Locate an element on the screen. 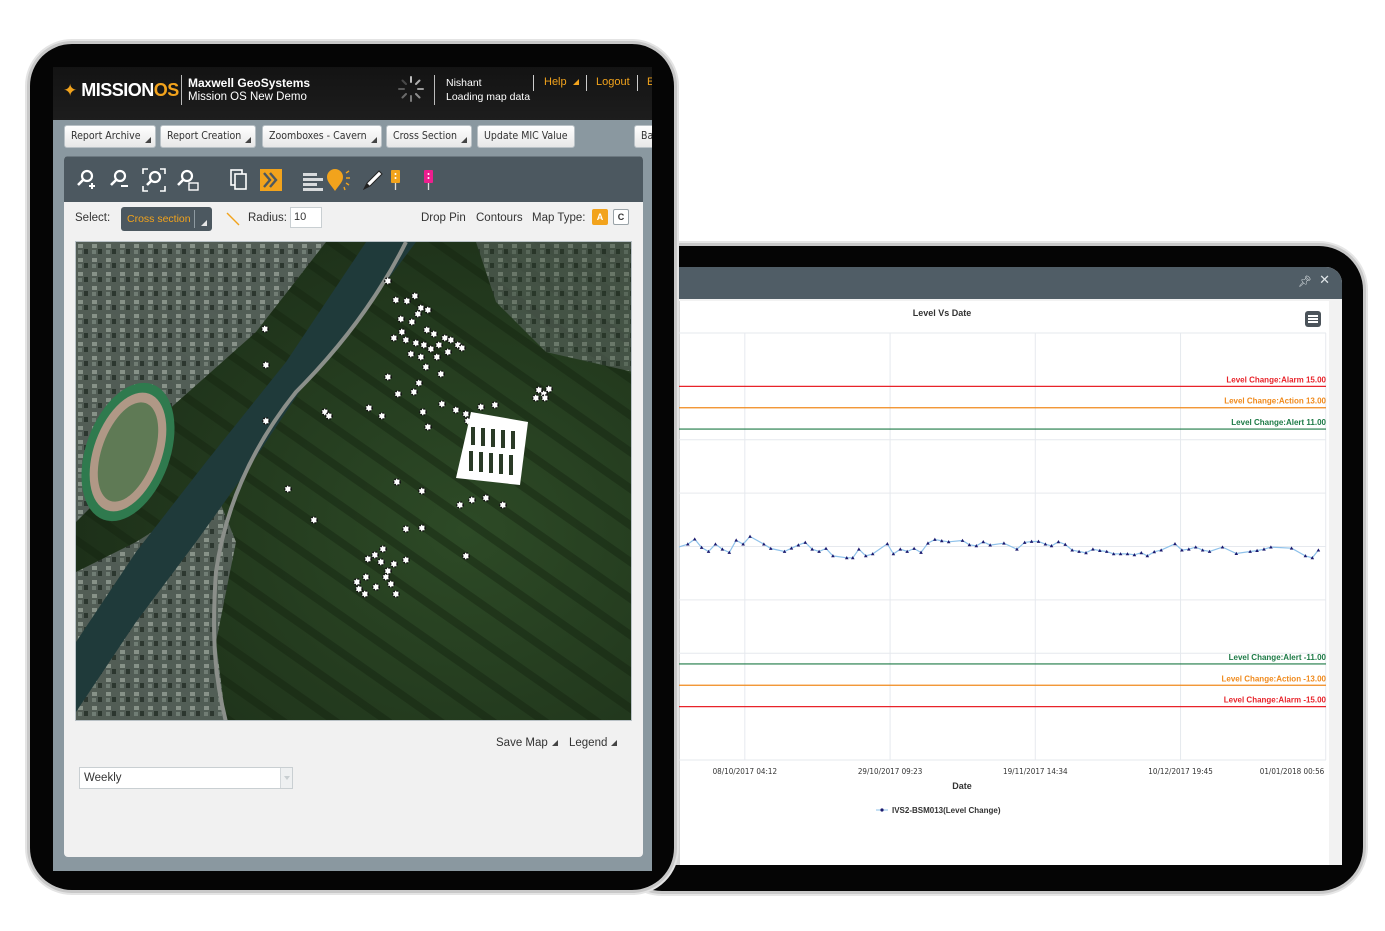  zoomboxes-cavern-button: Zoomboxes - Cavern is located at coordinates (322, 136).